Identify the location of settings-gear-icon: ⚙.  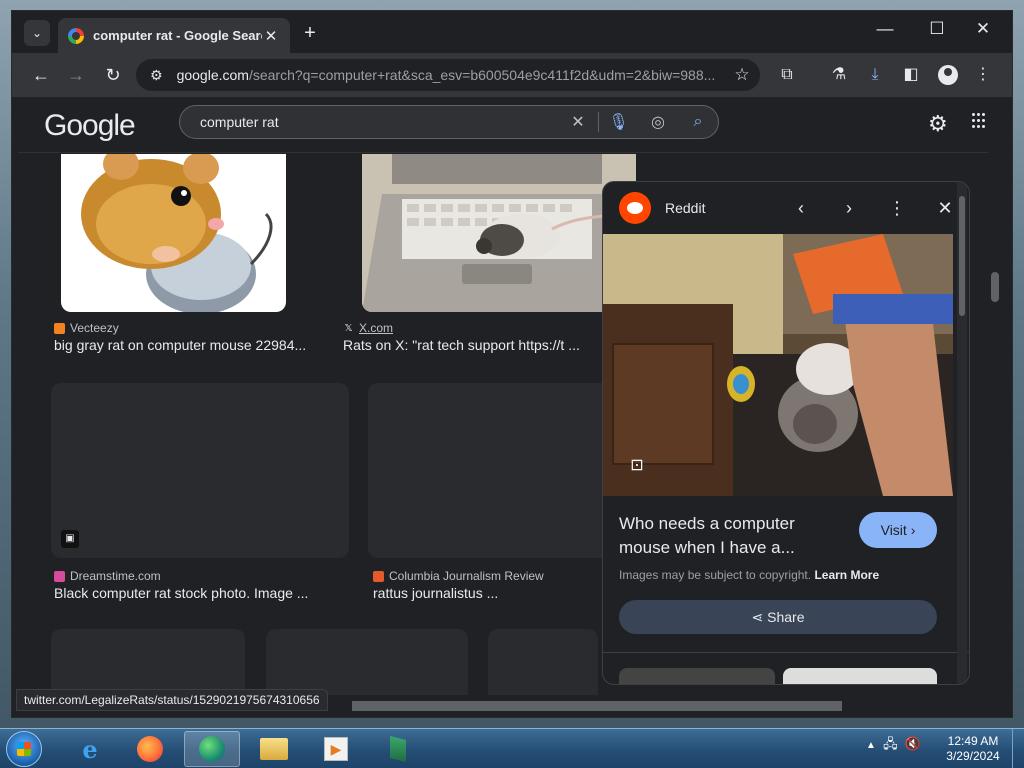
(938, 124).